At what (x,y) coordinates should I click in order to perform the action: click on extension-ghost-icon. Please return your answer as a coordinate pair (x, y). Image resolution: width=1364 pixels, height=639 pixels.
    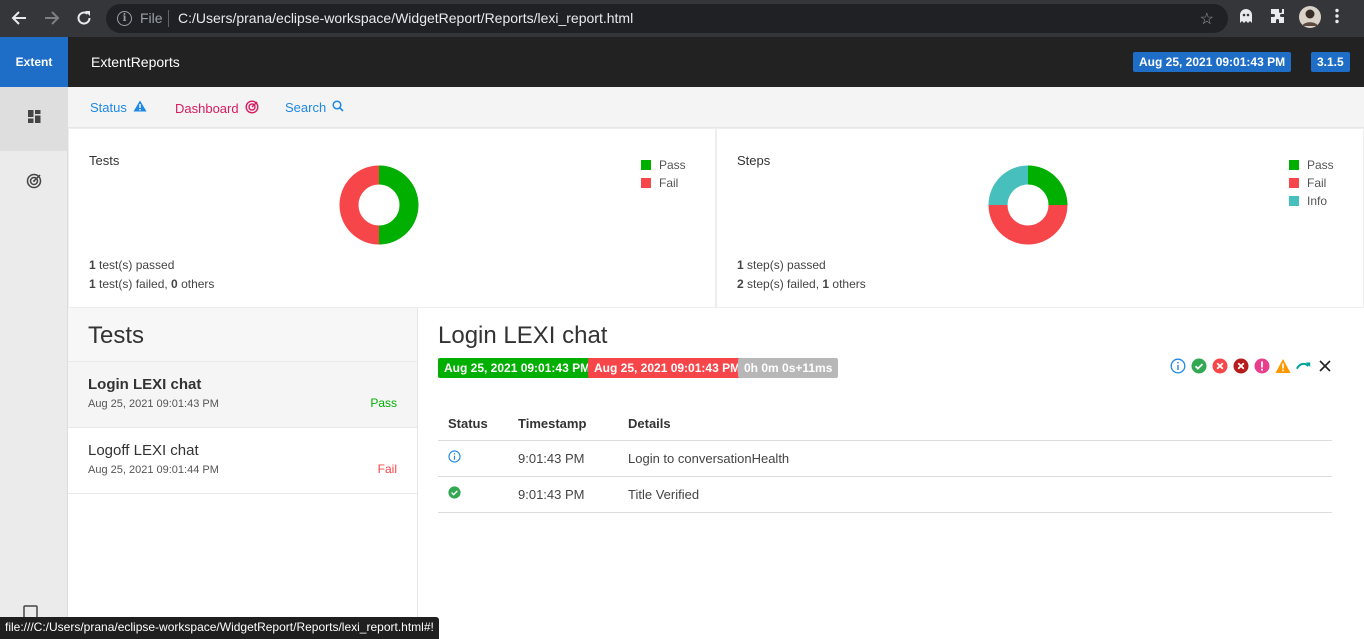
    Looking at the image, I should click on (1246, 18).